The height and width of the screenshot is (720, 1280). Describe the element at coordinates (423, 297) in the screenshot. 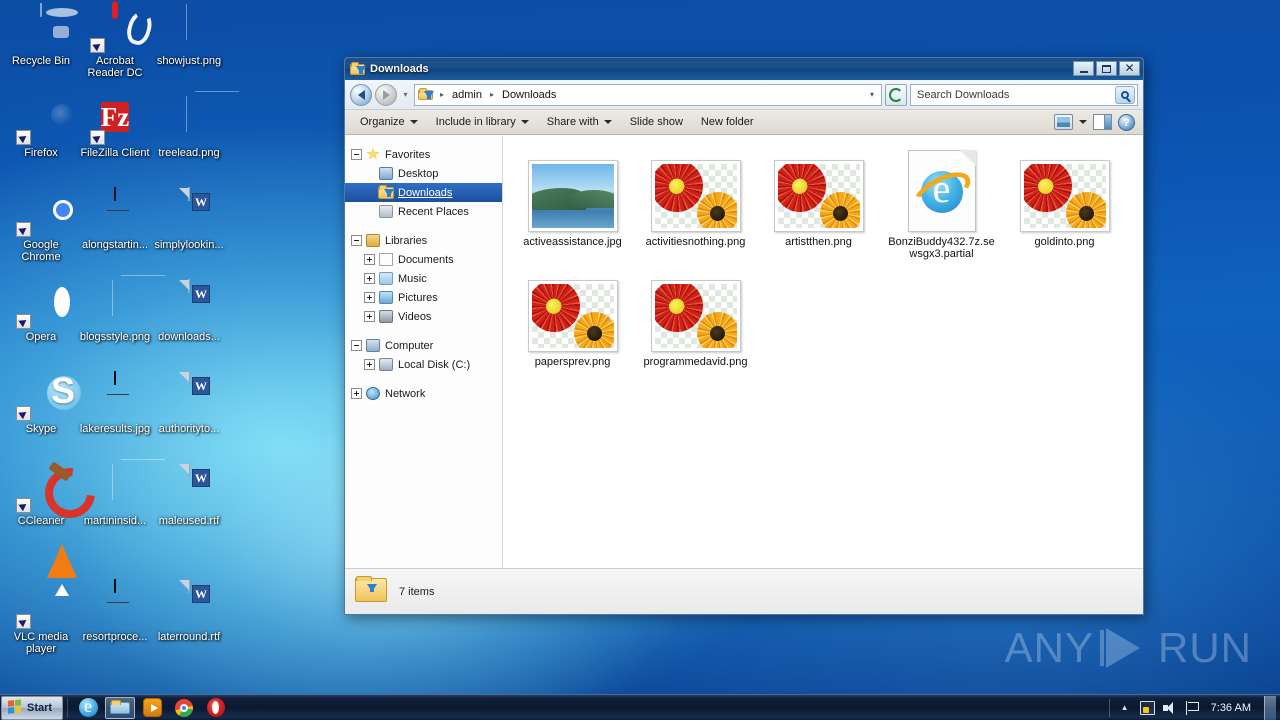

I see `sidebar-item-pictures: Pictures` at that location.